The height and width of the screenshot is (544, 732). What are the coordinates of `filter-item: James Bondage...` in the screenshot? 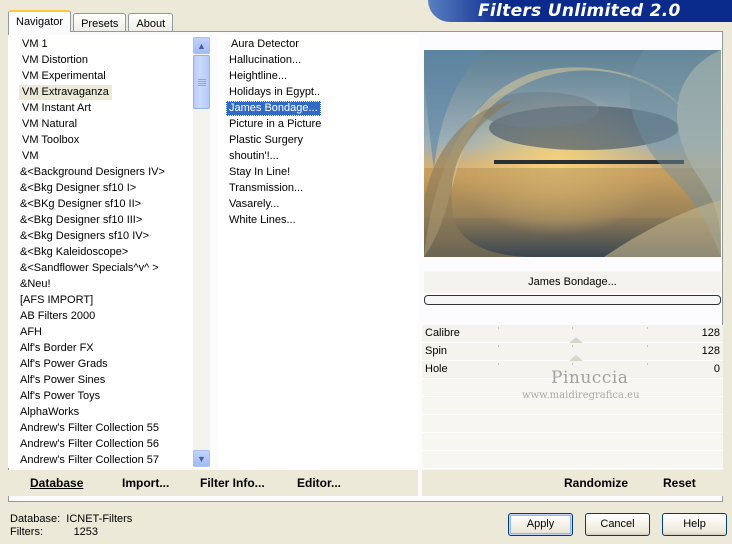 It's located at (273, 108).